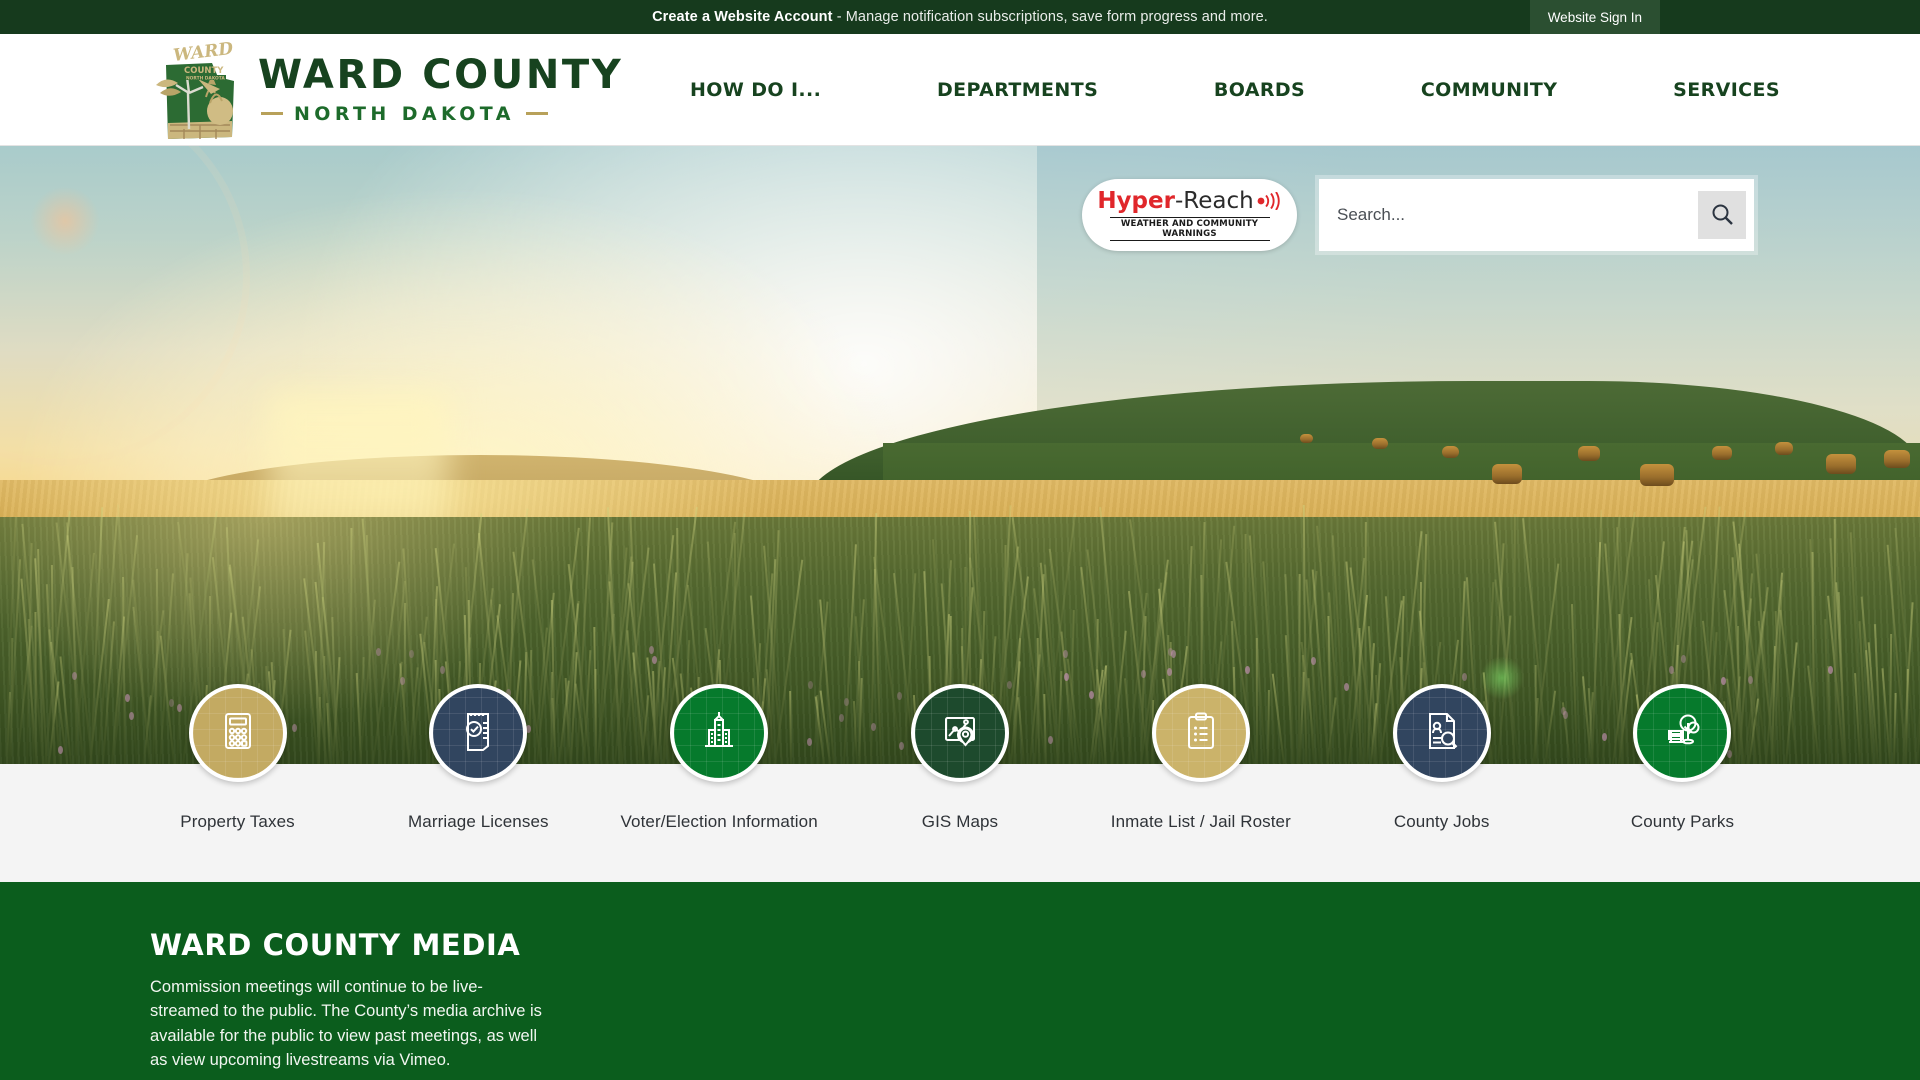  I want to click on quicklink-label: Property Taxes, so click(237, 821).